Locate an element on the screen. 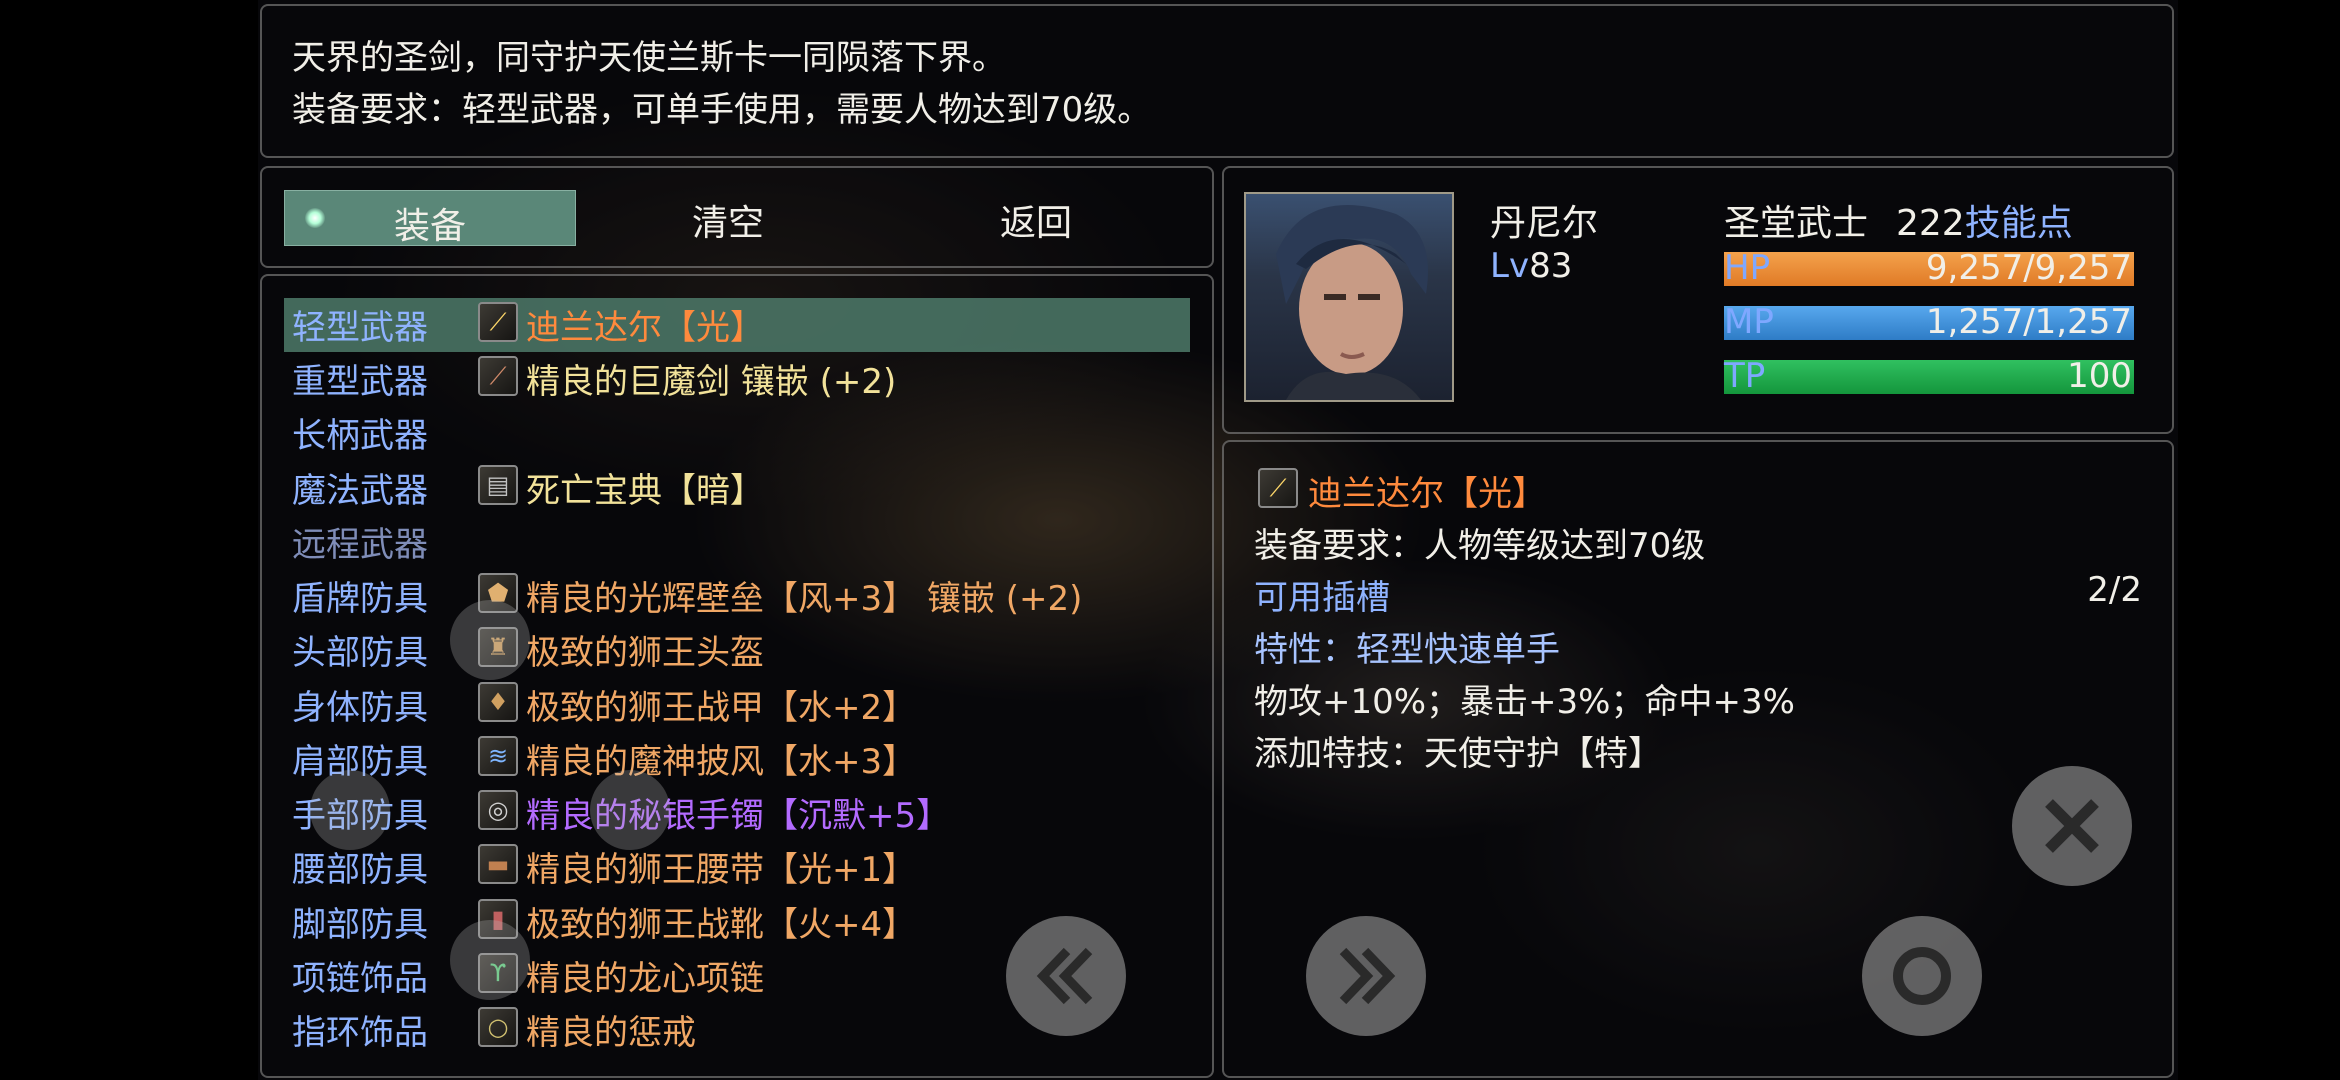 This screenshot has width=2340, height=1080. greatsword-icon: ⟋ is located at coordinates (498, 376).